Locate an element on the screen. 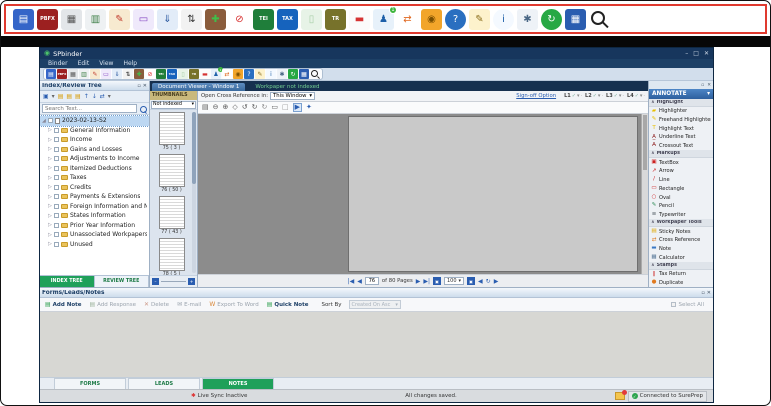  last-page-icon: ▶| is located at coordinates (426, 281).